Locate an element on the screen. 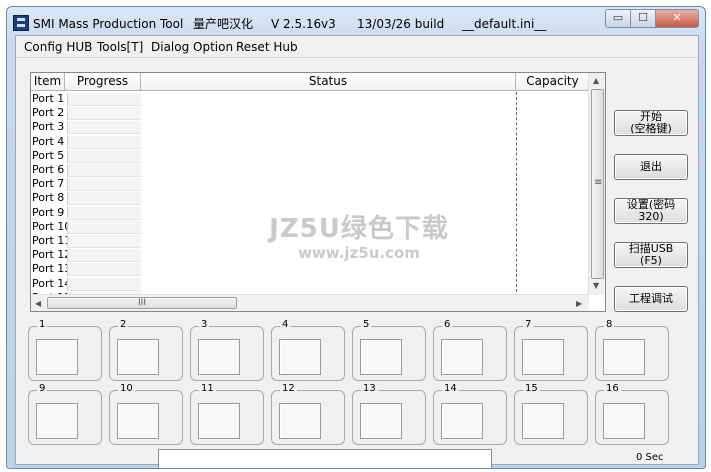 This screenshot has height=472, width=711. menu-reset-hub: Reset Hub is located at coordinates (267, 47).